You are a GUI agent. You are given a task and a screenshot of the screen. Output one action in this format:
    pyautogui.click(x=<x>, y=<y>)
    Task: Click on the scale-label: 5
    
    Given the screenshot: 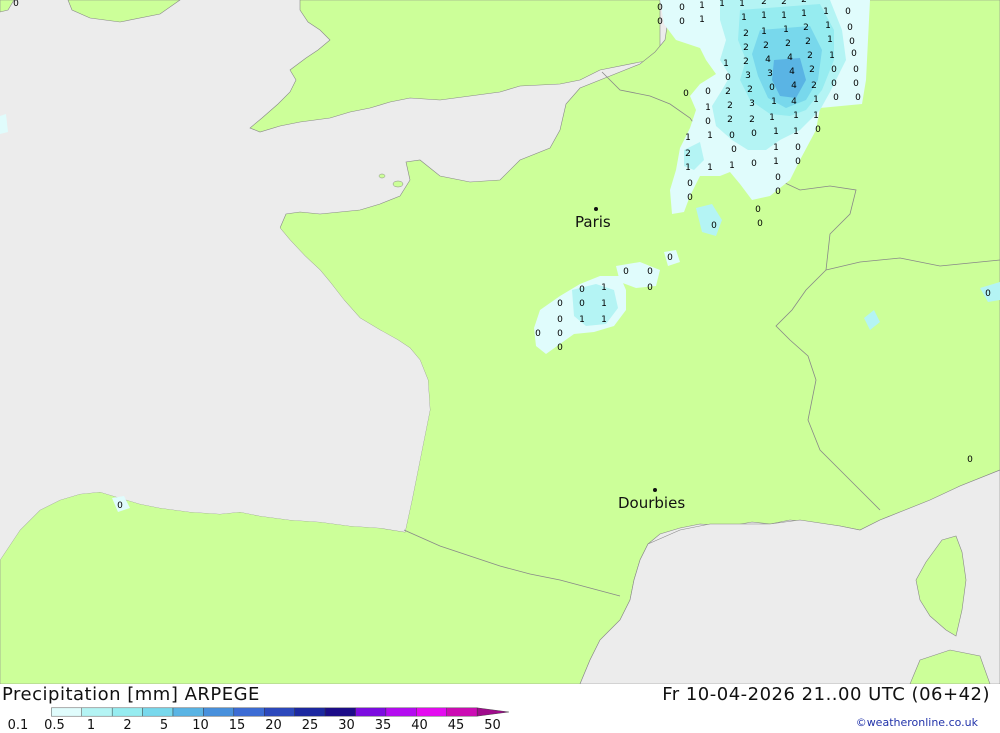 What is the action you would take?
    pyautogui.click(x=164, y=725)
    